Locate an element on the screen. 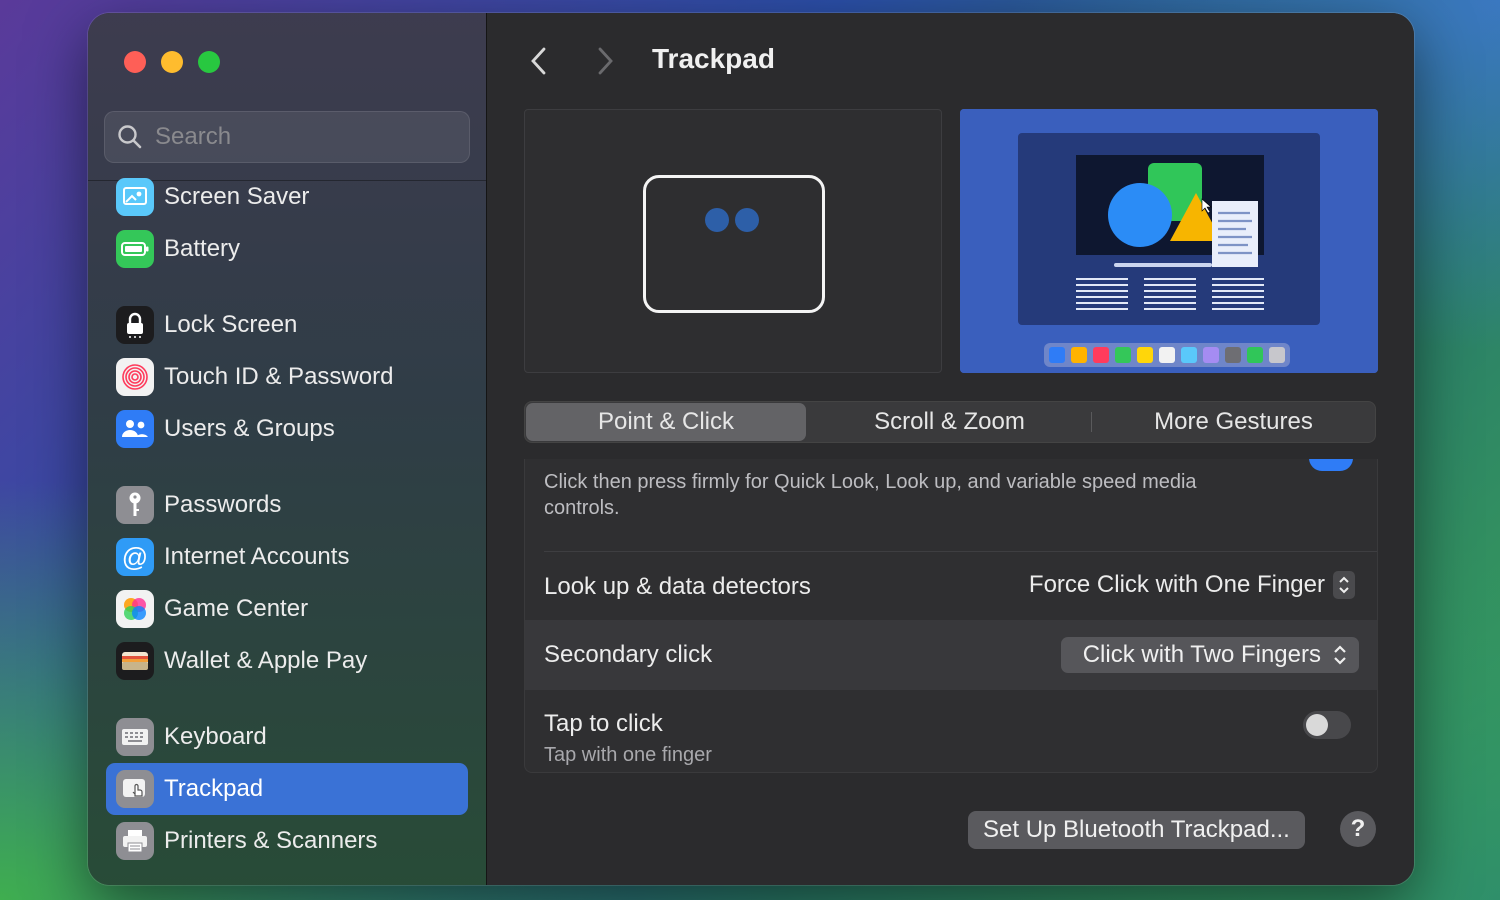 The image size is (1500, 900). sidebar-item-label: Wallet & Apple Pay is located at coordinates (266, 660).